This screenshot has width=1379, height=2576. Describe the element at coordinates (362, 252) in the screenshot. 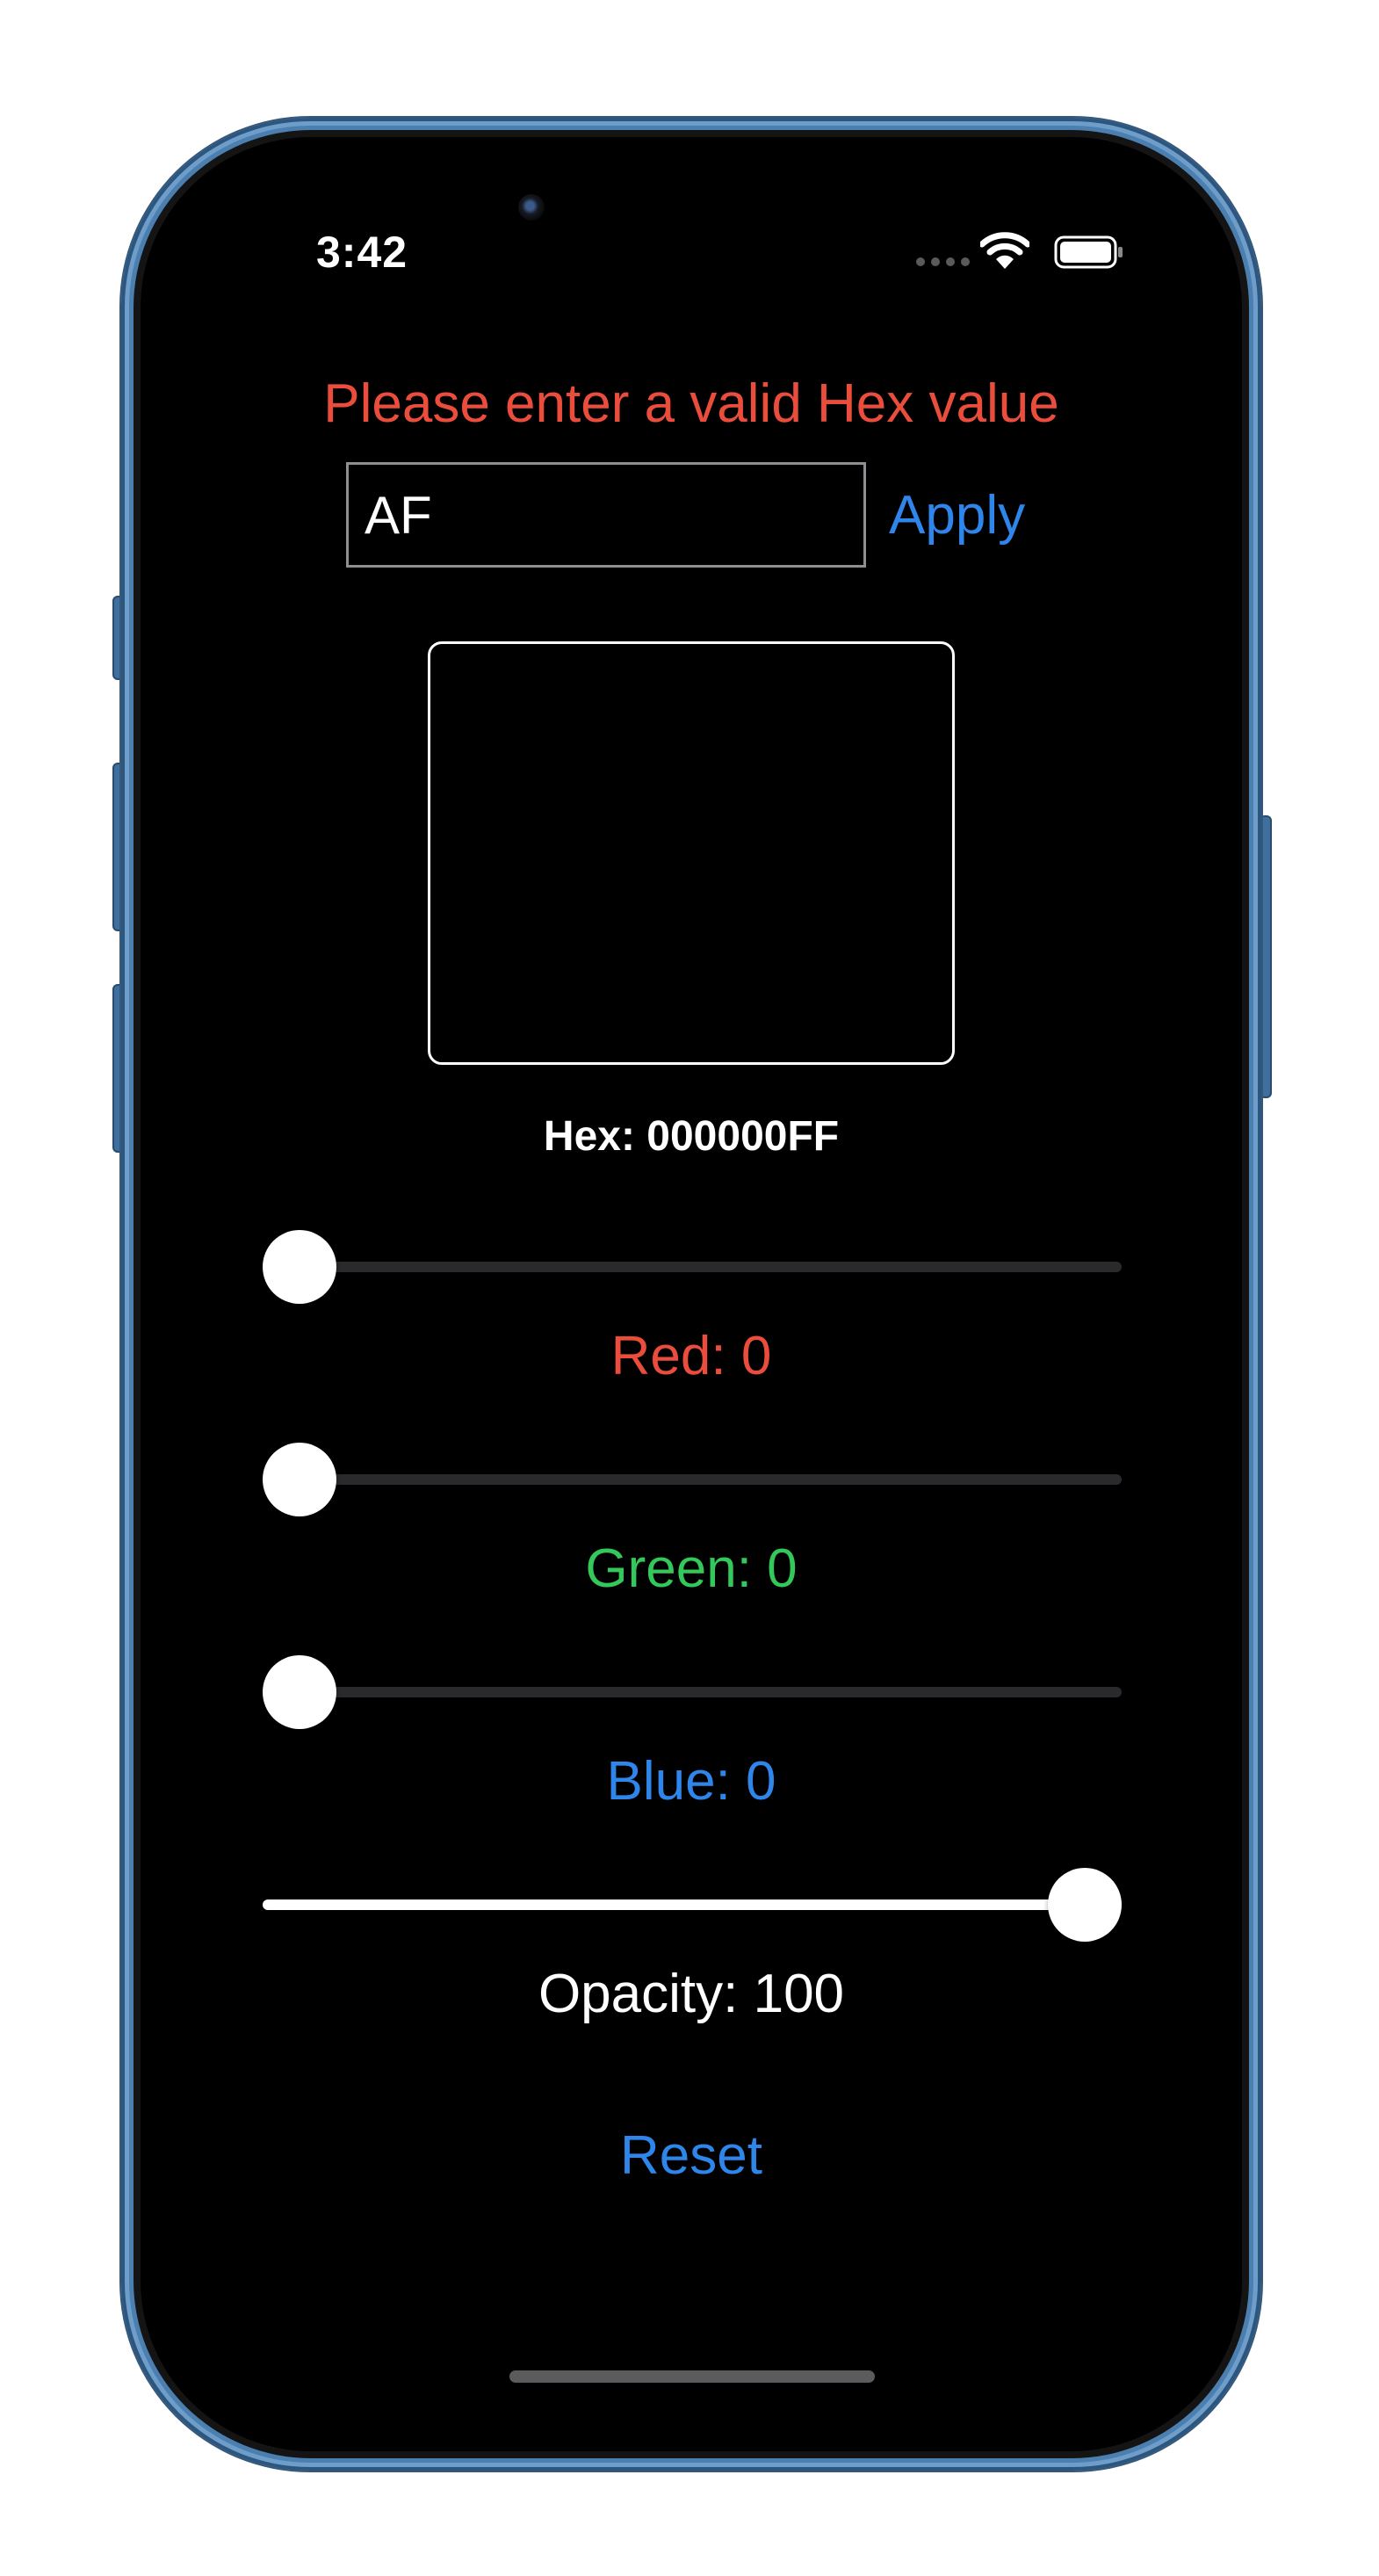

I see `status-time: 3:42` at that location.